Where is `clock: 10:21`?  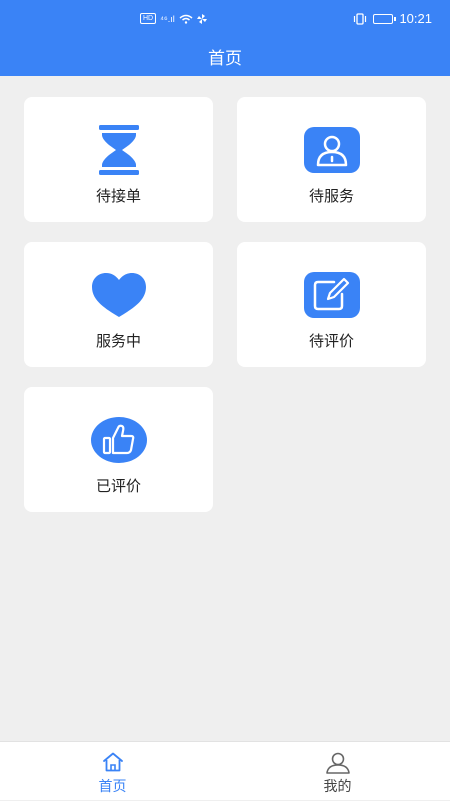
clock: 10:21 is located at coordinates (415, 18).